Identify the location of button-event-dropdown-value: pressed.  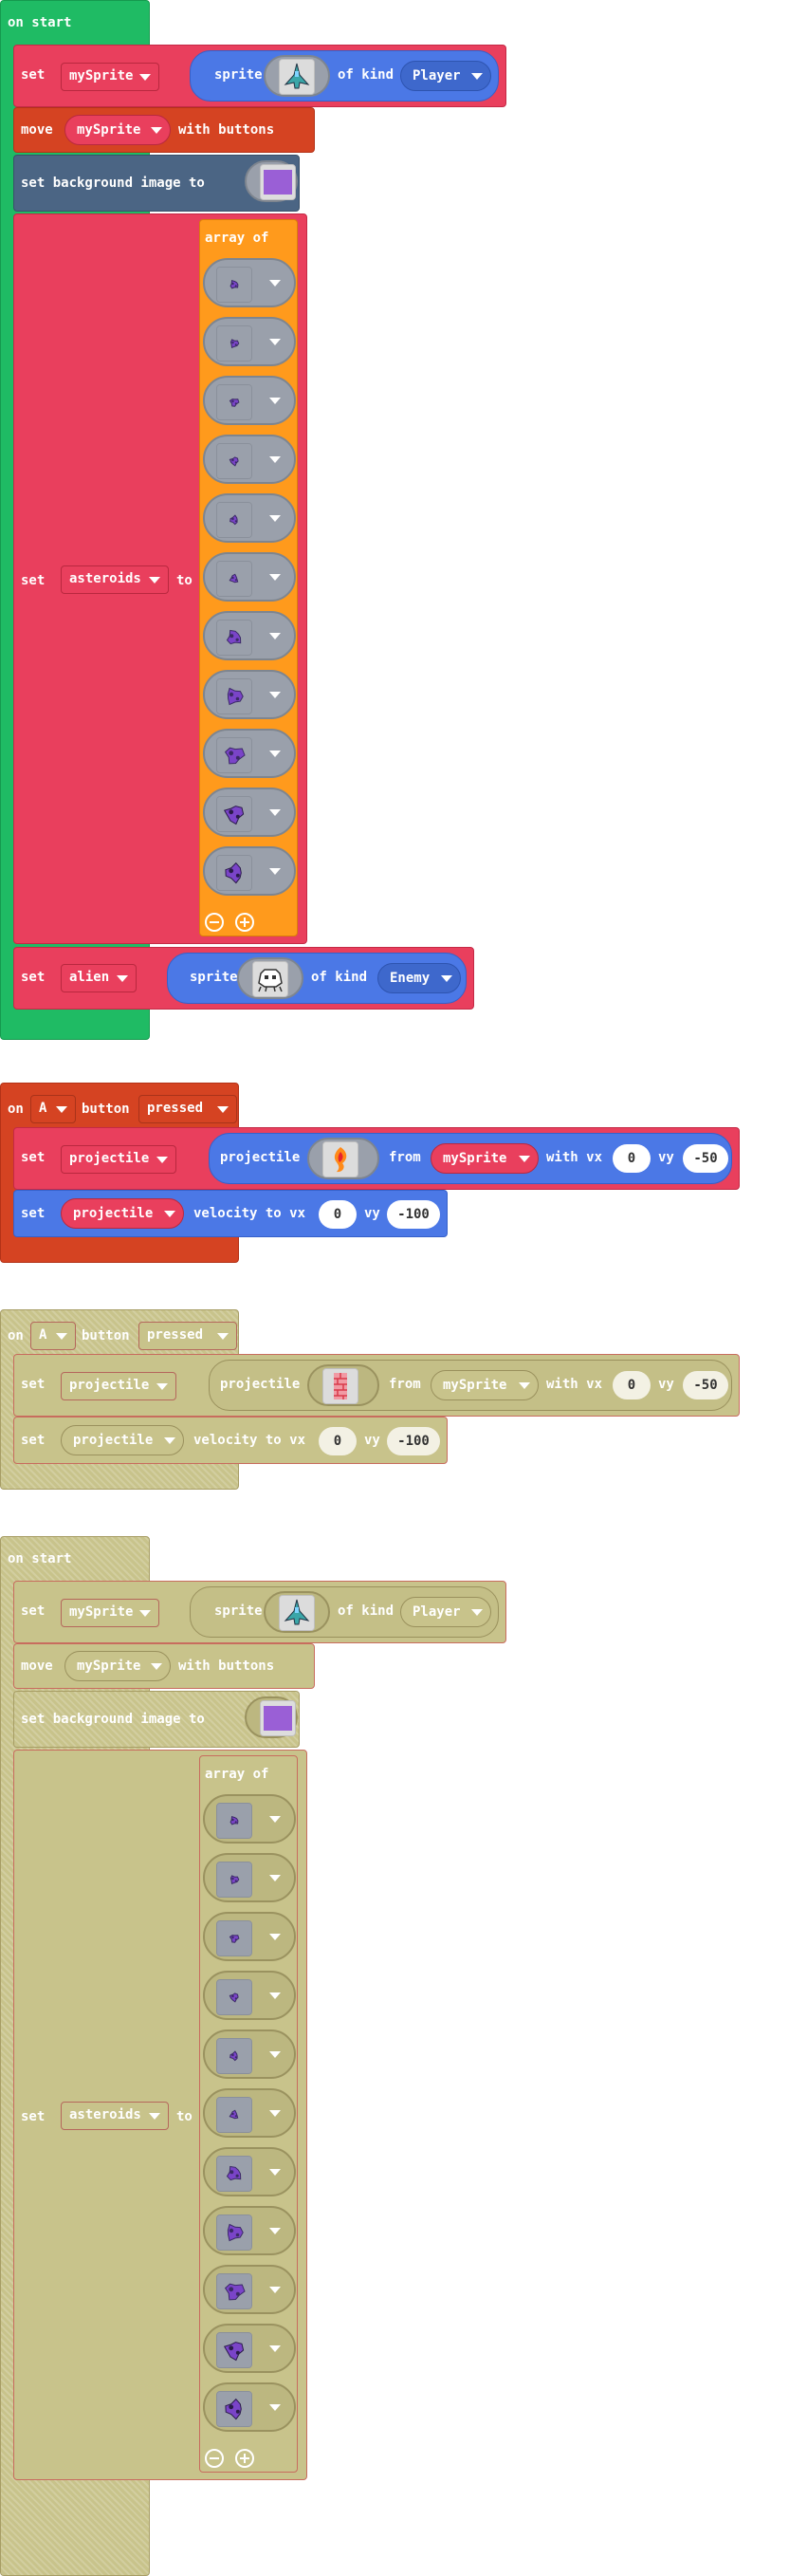
(175, 1108).